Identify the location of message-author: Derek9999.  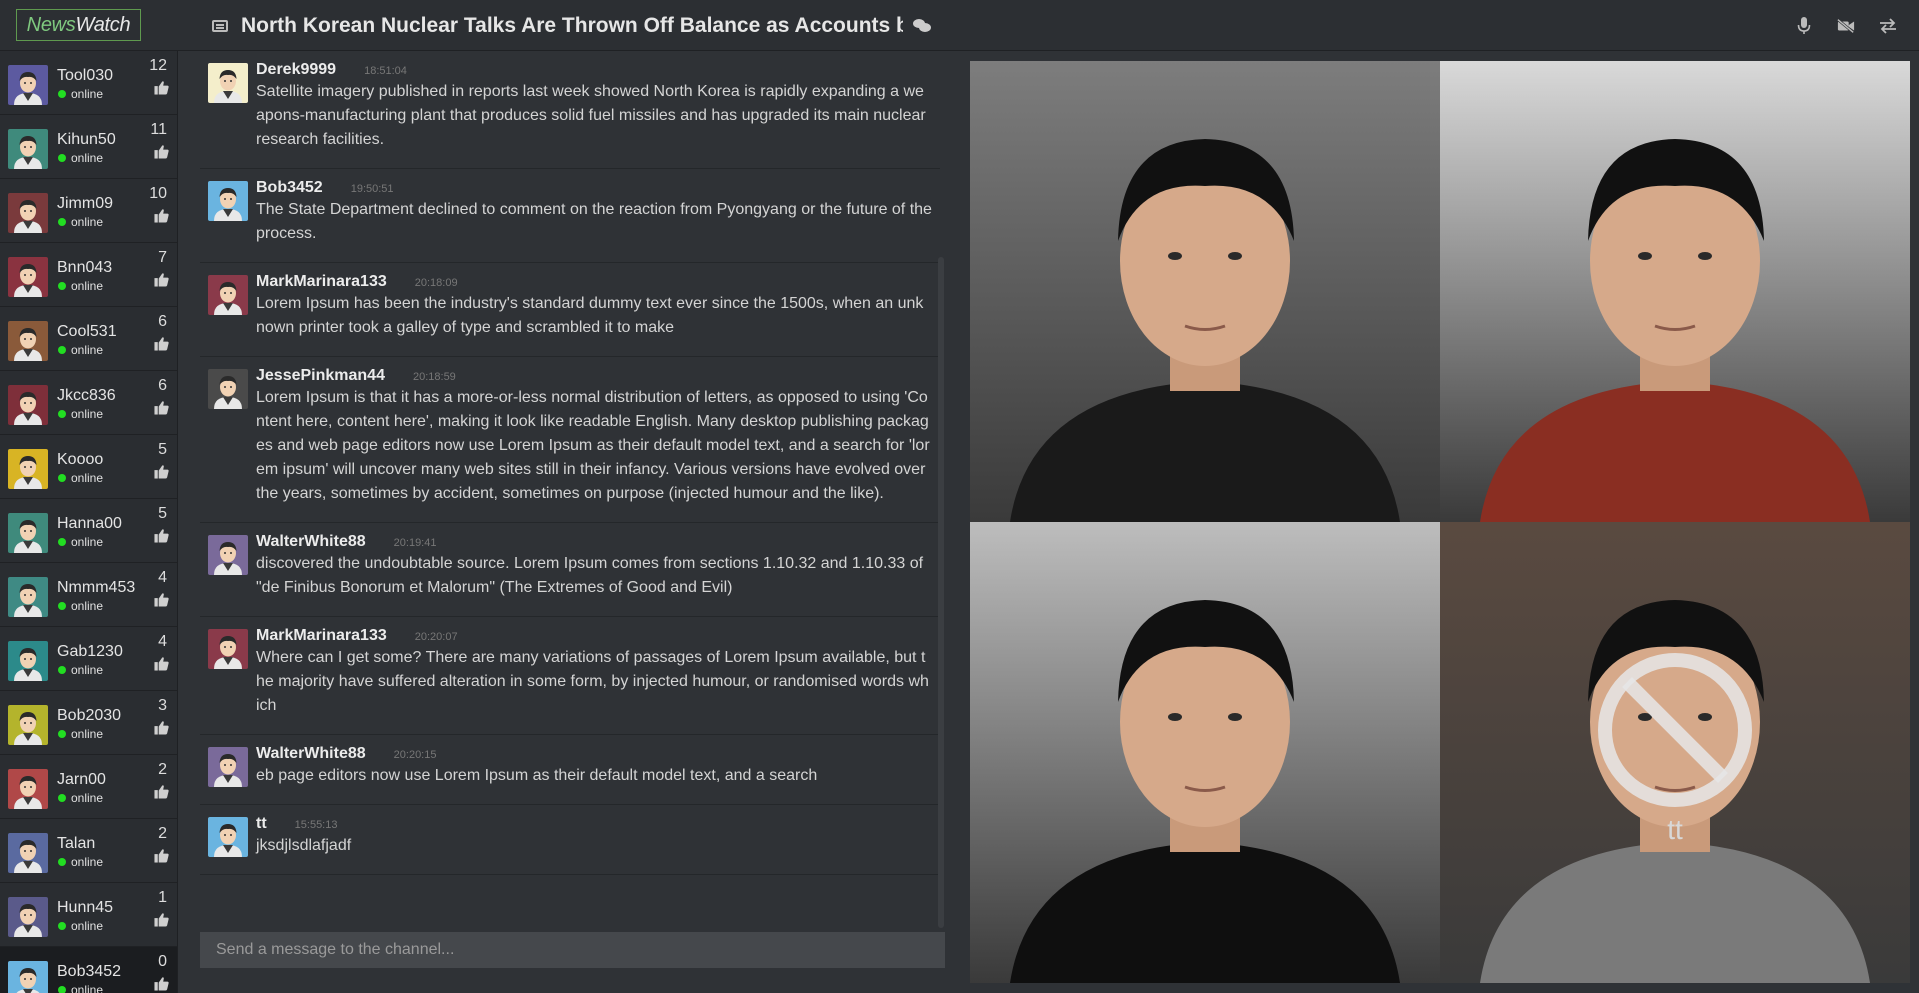
(296, 70).